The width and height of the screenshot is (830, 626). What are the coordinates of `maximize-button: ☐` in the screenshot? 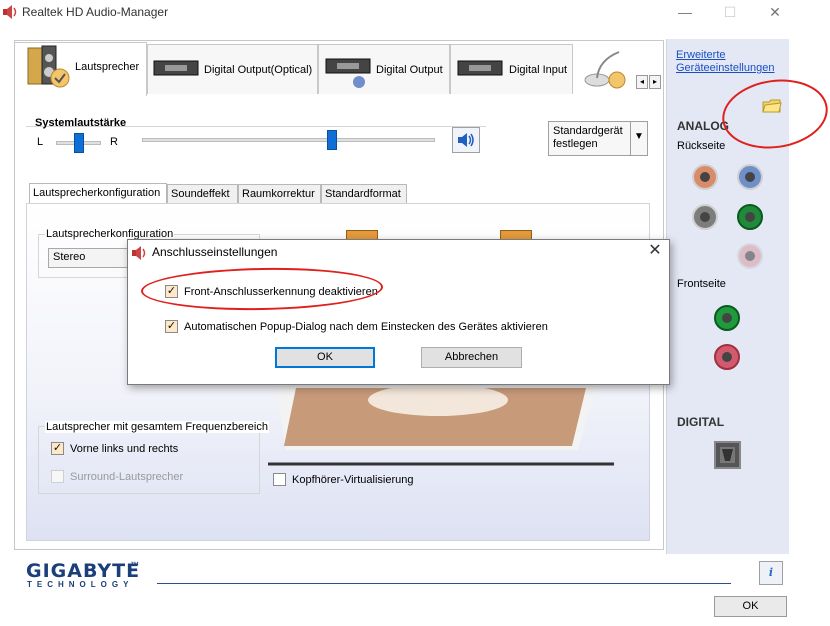 It's located at (730, 13).